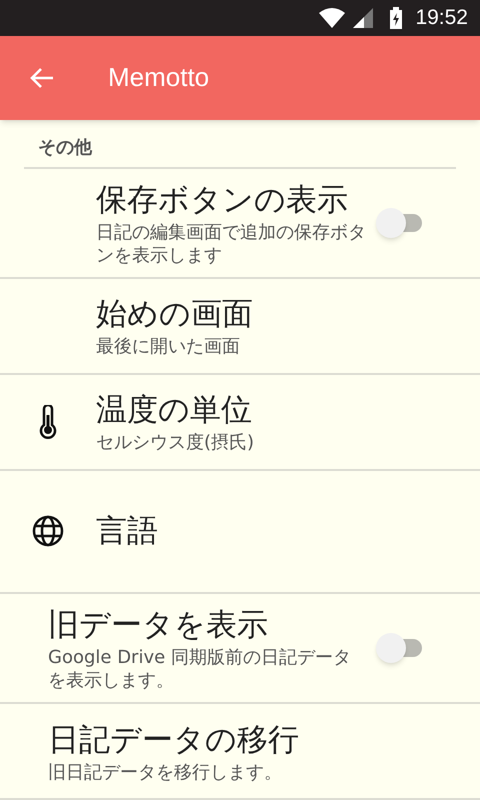 Image resolution: width=480 pixels, height=800 pixels. I want to click on back-arrow-icon, so click(42, 77).